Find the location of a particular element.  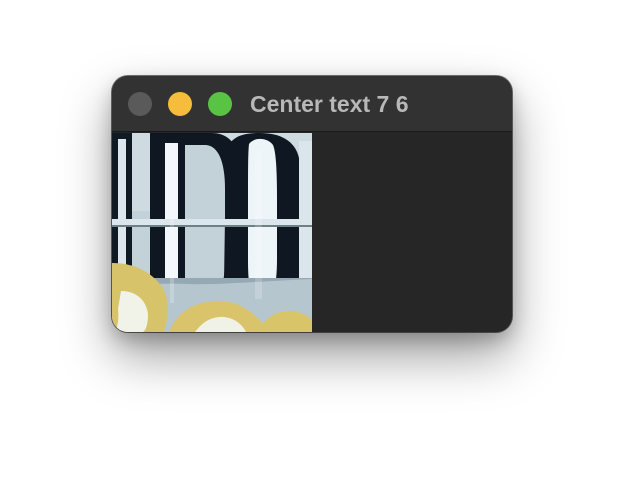

title-bar: Center text 7 6 is located at coordinates (312, 104).